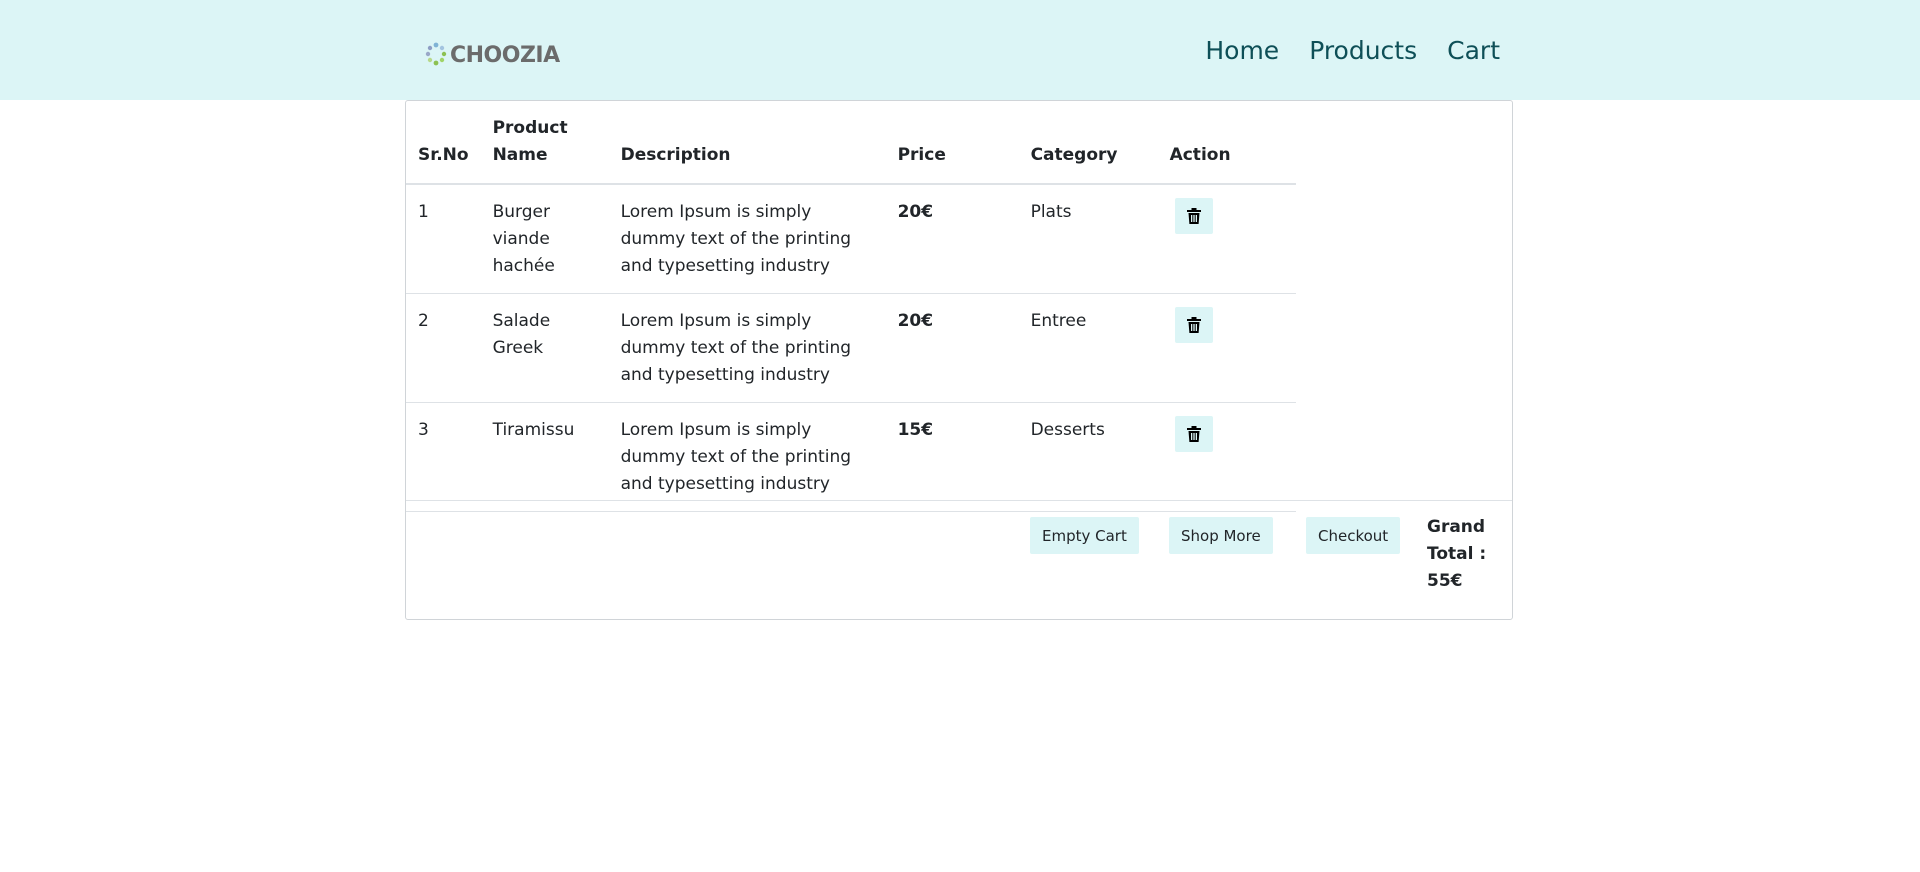  Describe the element at coordinates (436, 54) in the screenshot. I see `choozia-logo-icon` at that location.